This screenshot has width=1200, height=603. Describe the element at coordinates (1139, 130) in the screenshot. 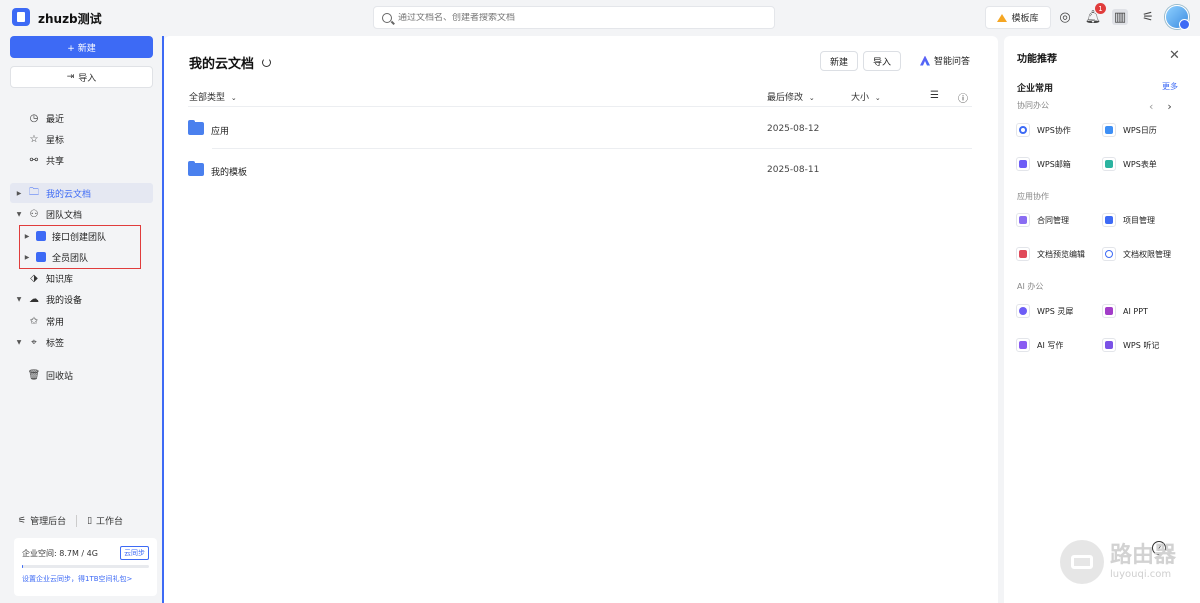

I see `tile-wps-calendar: WPS日历` at that location.